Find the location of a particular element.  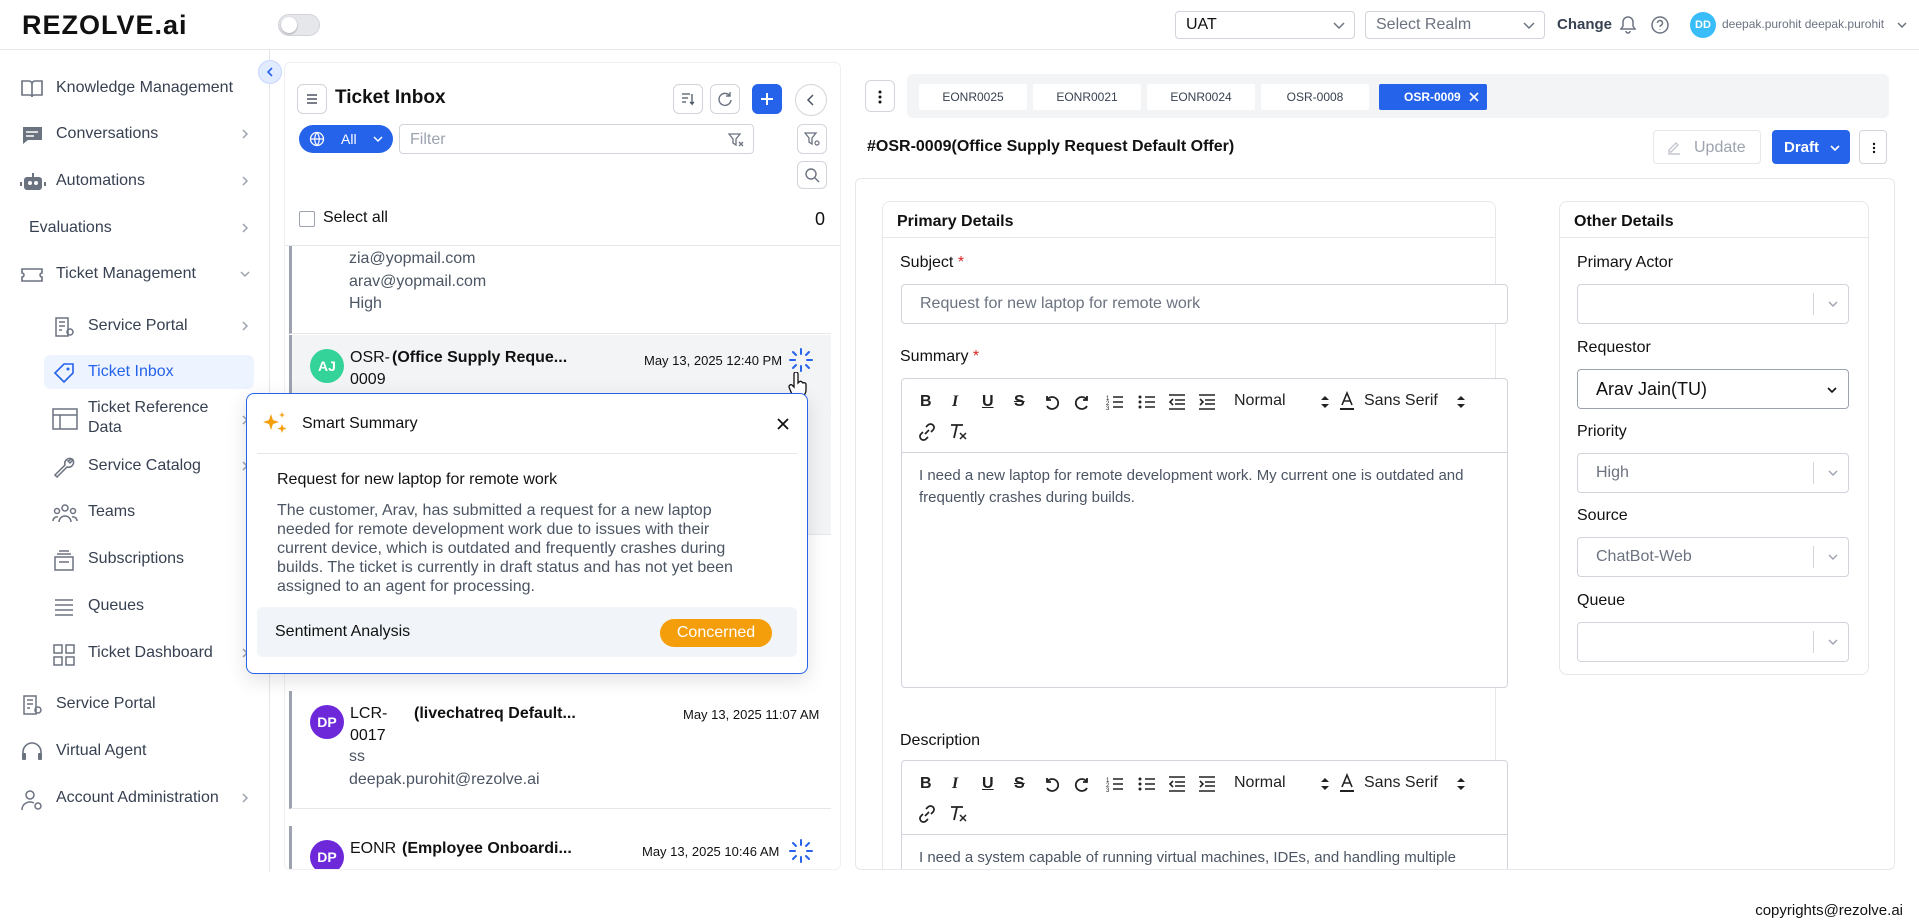

sidebar-item-automations: Automations is located at coordinates (135, 181).